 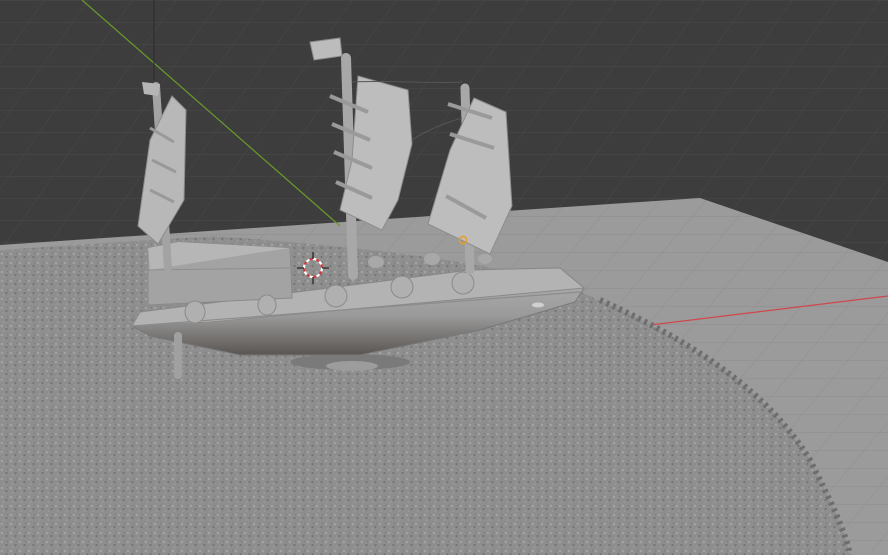 I want to click on main-flag, so click(x=326, y=49).